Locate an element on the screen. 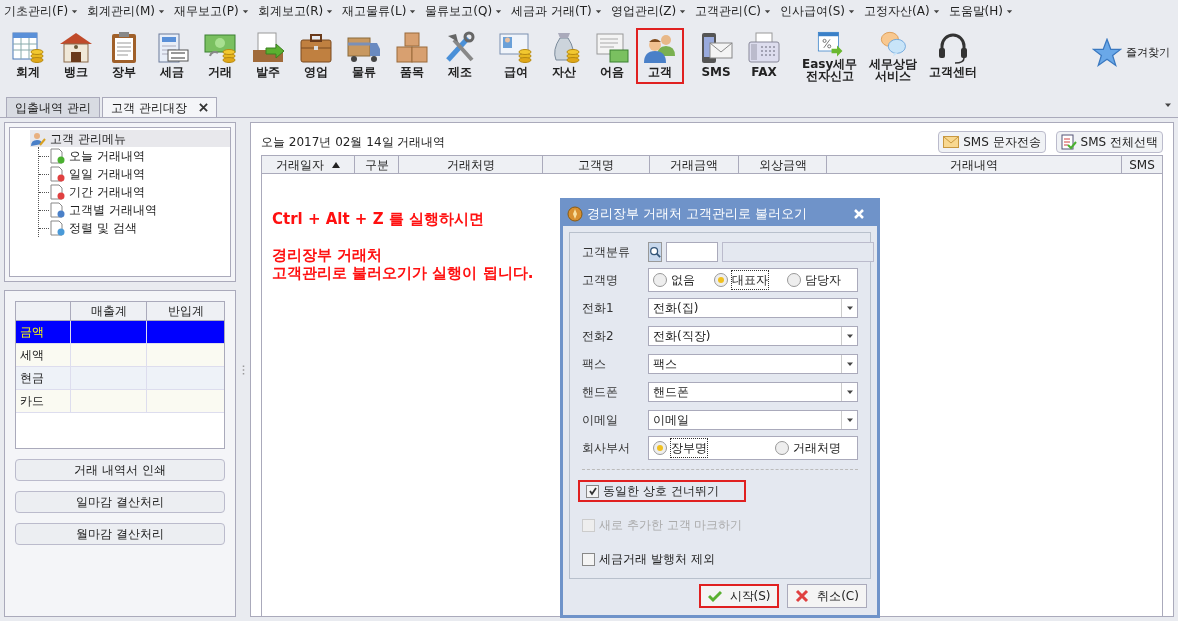  name-field is located at coordinates (798, 252).